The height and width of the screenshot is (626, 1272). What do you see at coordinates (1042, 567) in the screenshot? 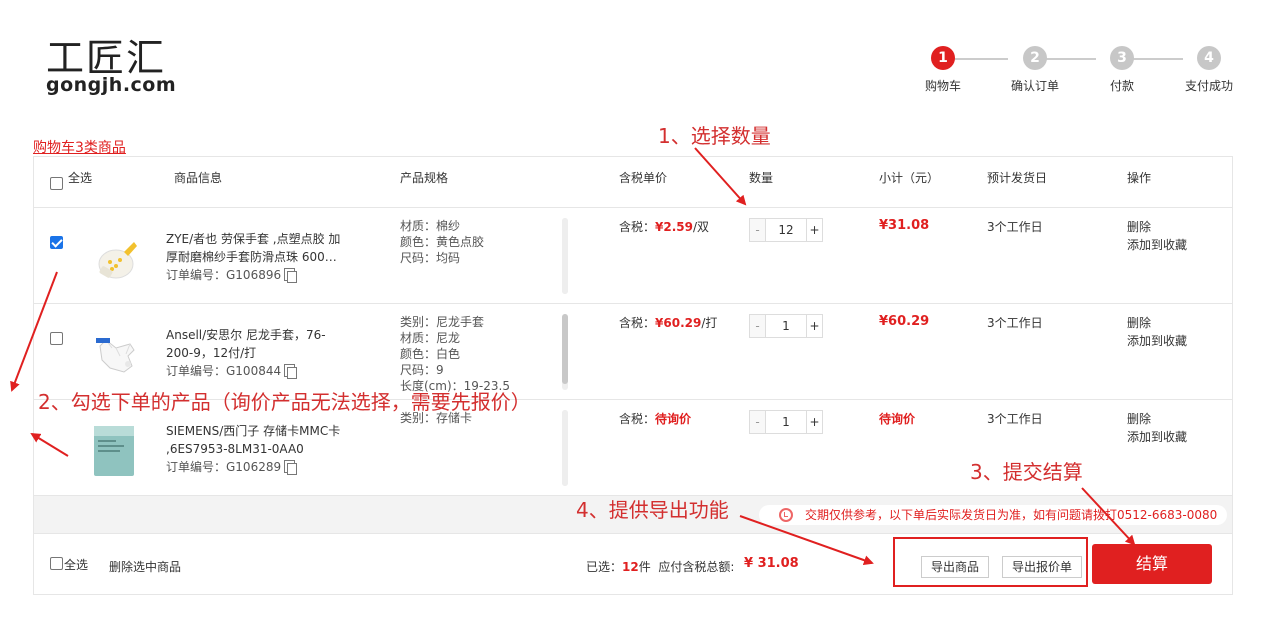
I see `export-quote-button: 导出报价单` at bounding box center [1042, 567].